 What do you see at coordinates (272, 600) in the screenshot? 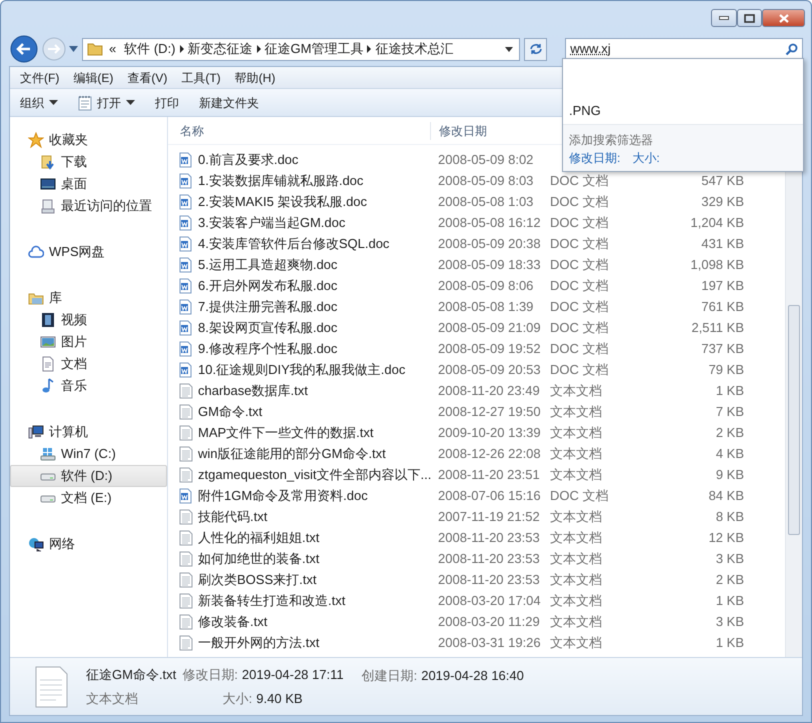
I see `file-name: 新装备转生打造和改造.txt` at bounding box center [272, 600].